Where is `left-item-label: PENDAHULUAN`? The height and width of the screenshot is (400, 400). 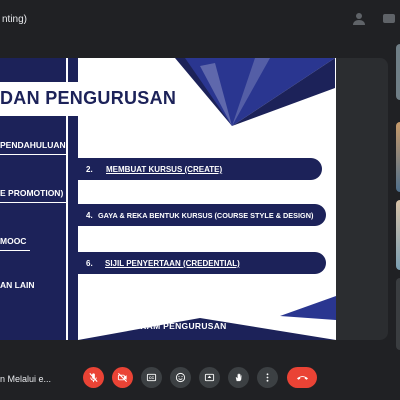 left-item-label: PENDAHULUAN is located at coordinates (33, 145).